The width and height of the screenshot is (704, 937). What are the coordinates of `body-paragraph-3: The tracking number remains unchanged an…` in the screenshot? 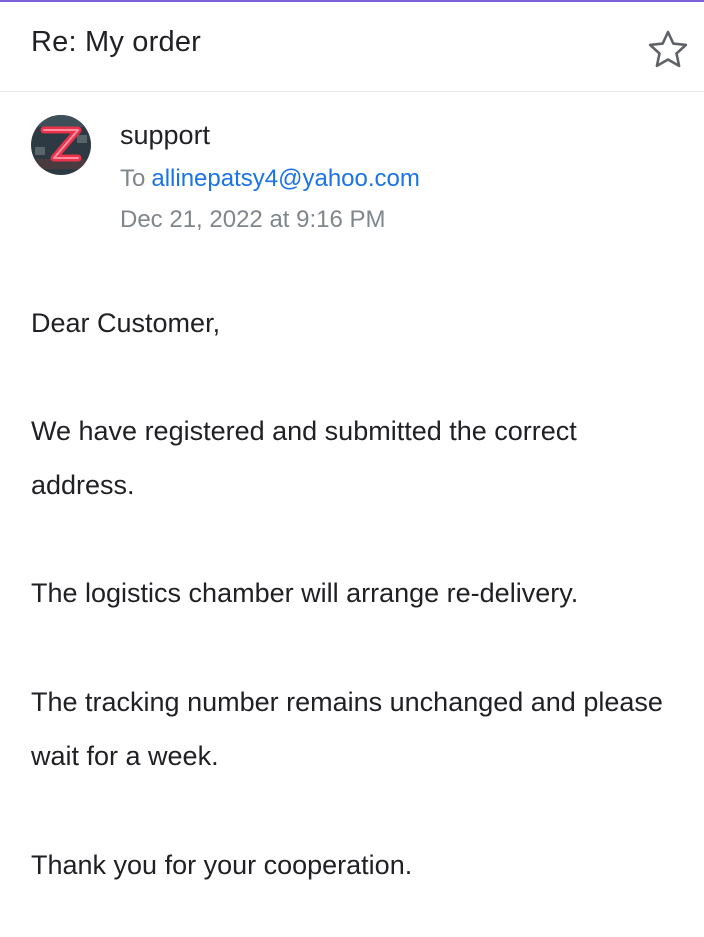 It's located at (347, 729).